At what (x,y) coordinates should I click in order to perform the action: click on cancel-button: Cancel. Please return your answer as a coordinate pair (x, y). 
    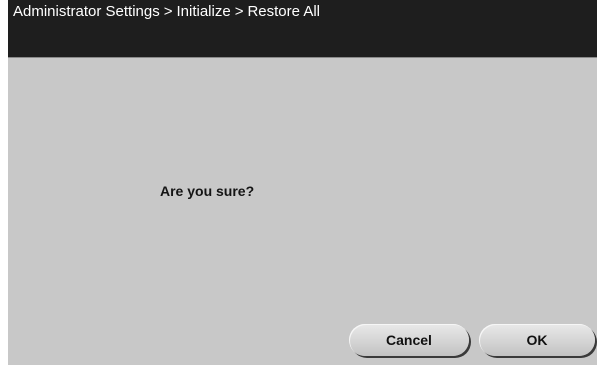
    Looking at the image, I should click on (409, 340).